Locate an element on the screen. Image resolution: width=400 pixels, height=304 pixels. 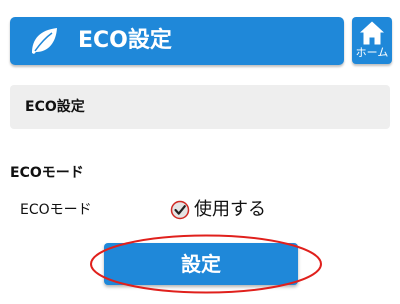
home-button: ホーム is located at coordinates (372, 40).